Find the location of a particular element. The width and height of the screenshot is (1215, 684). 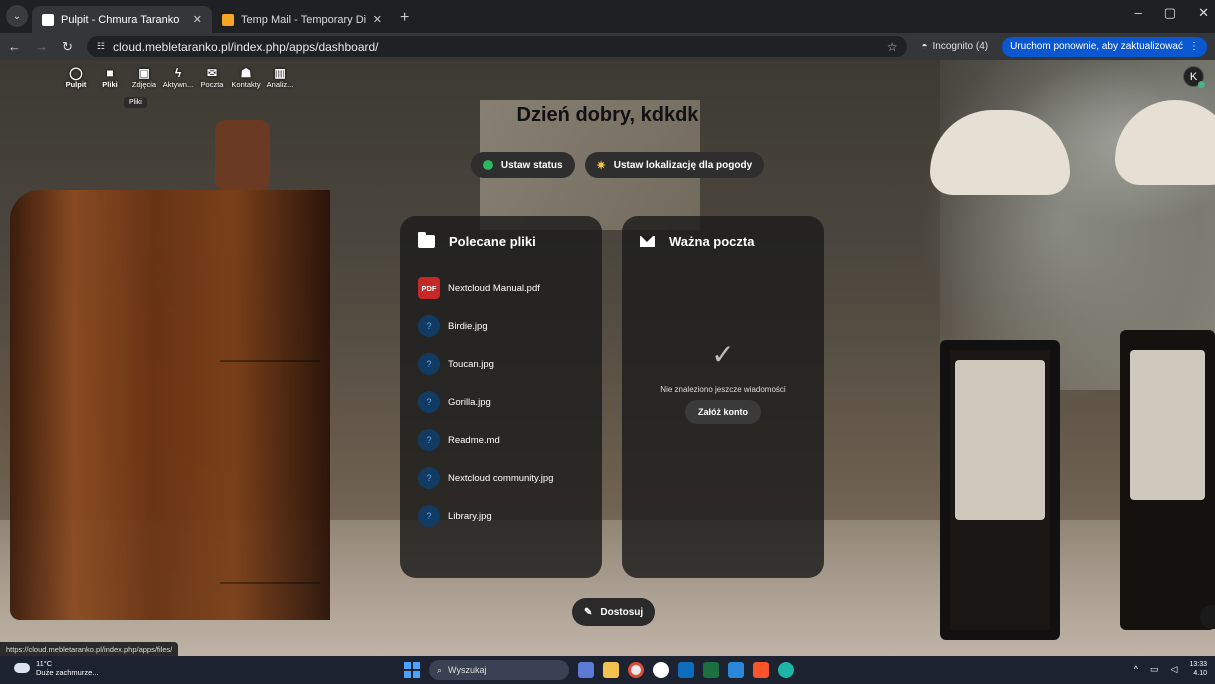

widget-header: Polecane pliki is located at coordinates (501, 232).